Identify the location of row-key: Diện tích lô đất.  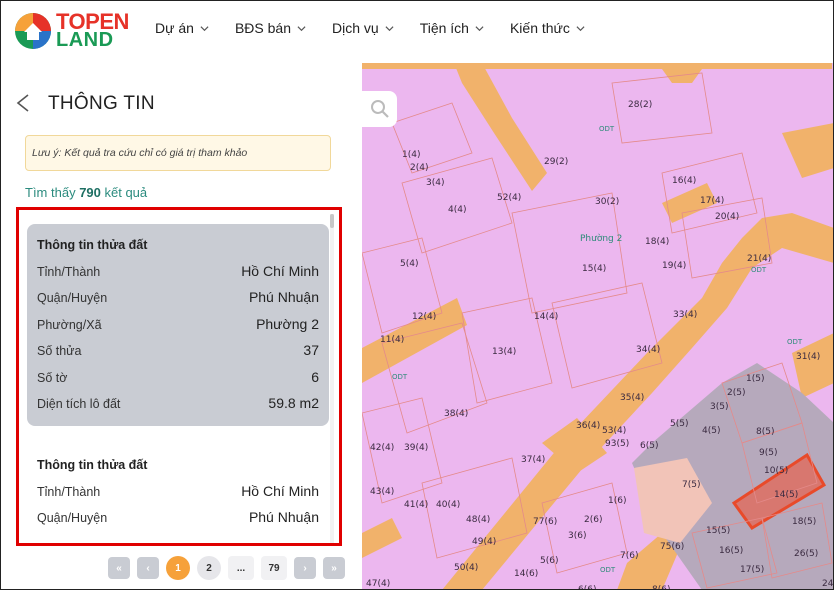
(79, 403).